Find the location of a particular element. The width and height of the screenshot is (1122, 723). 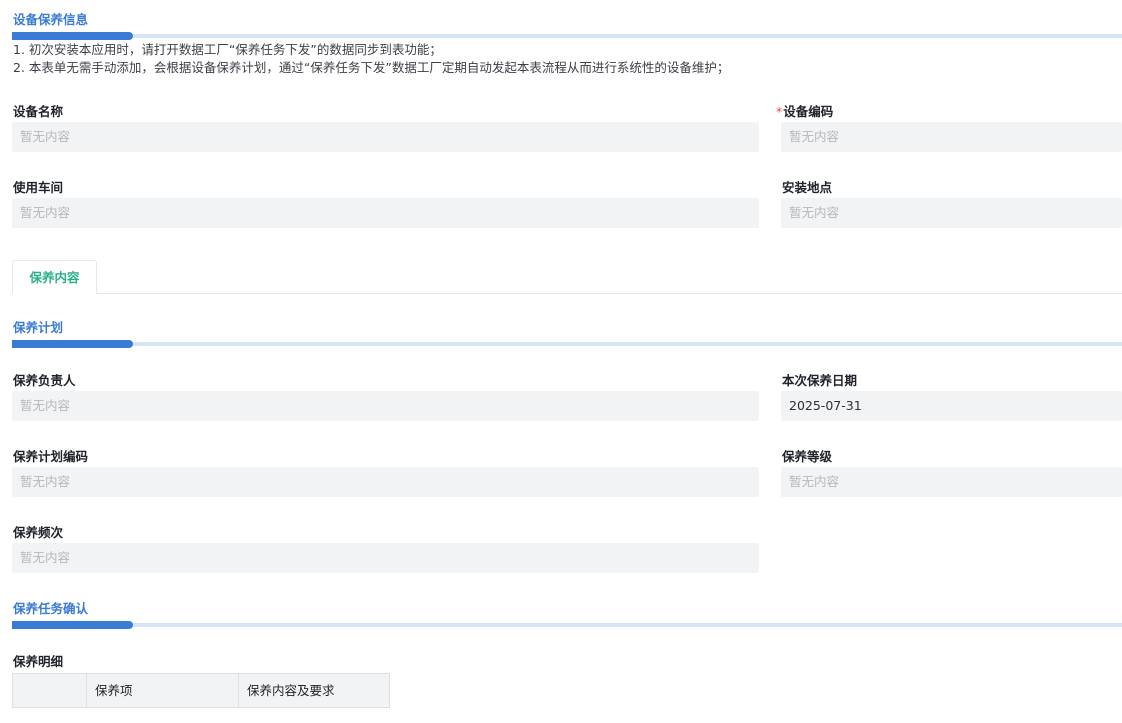

section-title-equipment-info: 设备保养信息 is located at coordinates (51, 19).